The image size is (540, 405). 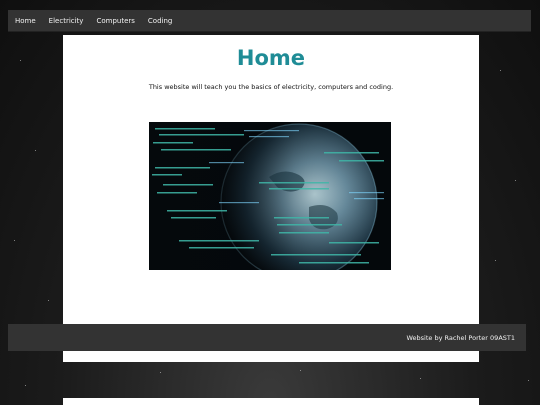 I want to click on page-footer: Website by Rachel Porter 09AST1, so click(x=267, y=337).